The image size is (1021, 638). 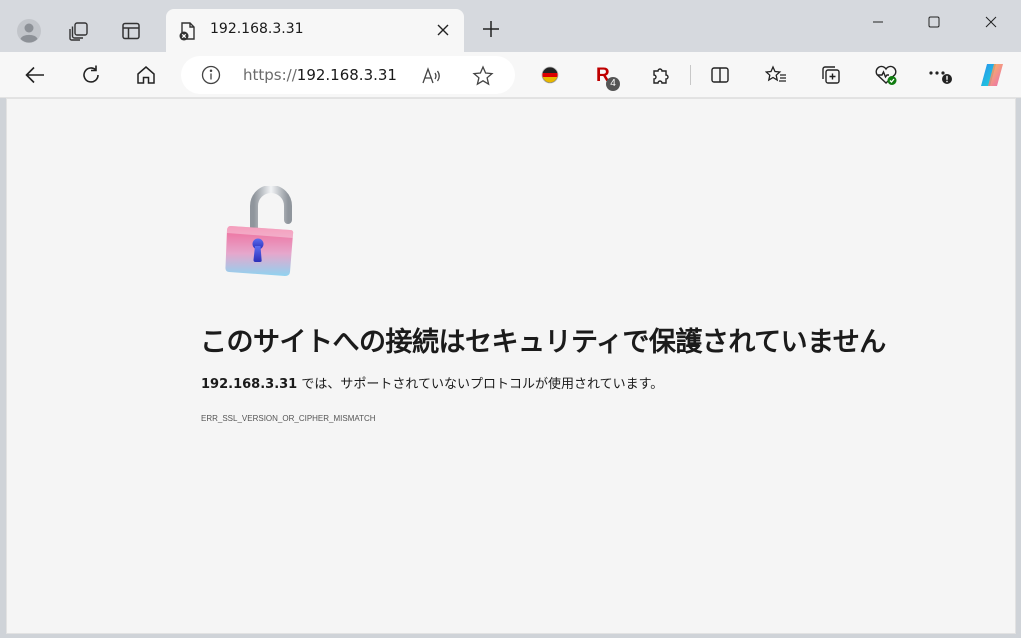 What do you see at coordinates (35, 75) in the screenshot?
I see `arrow-left-icon` at bounding box center [35, 75].